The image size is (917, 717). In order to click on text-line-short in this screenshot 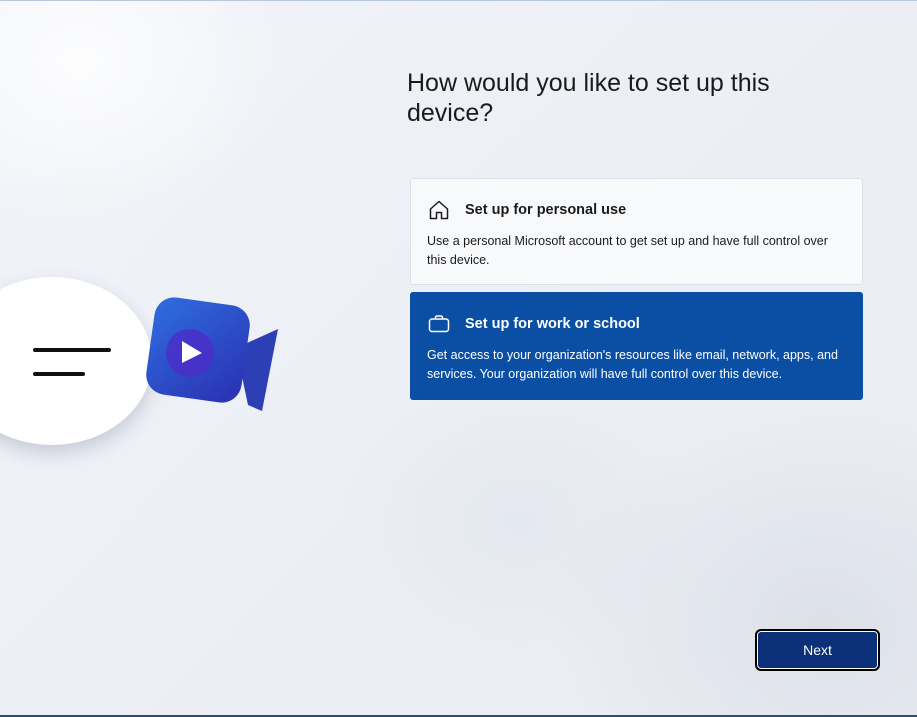, I will do `click(59, 374)`.